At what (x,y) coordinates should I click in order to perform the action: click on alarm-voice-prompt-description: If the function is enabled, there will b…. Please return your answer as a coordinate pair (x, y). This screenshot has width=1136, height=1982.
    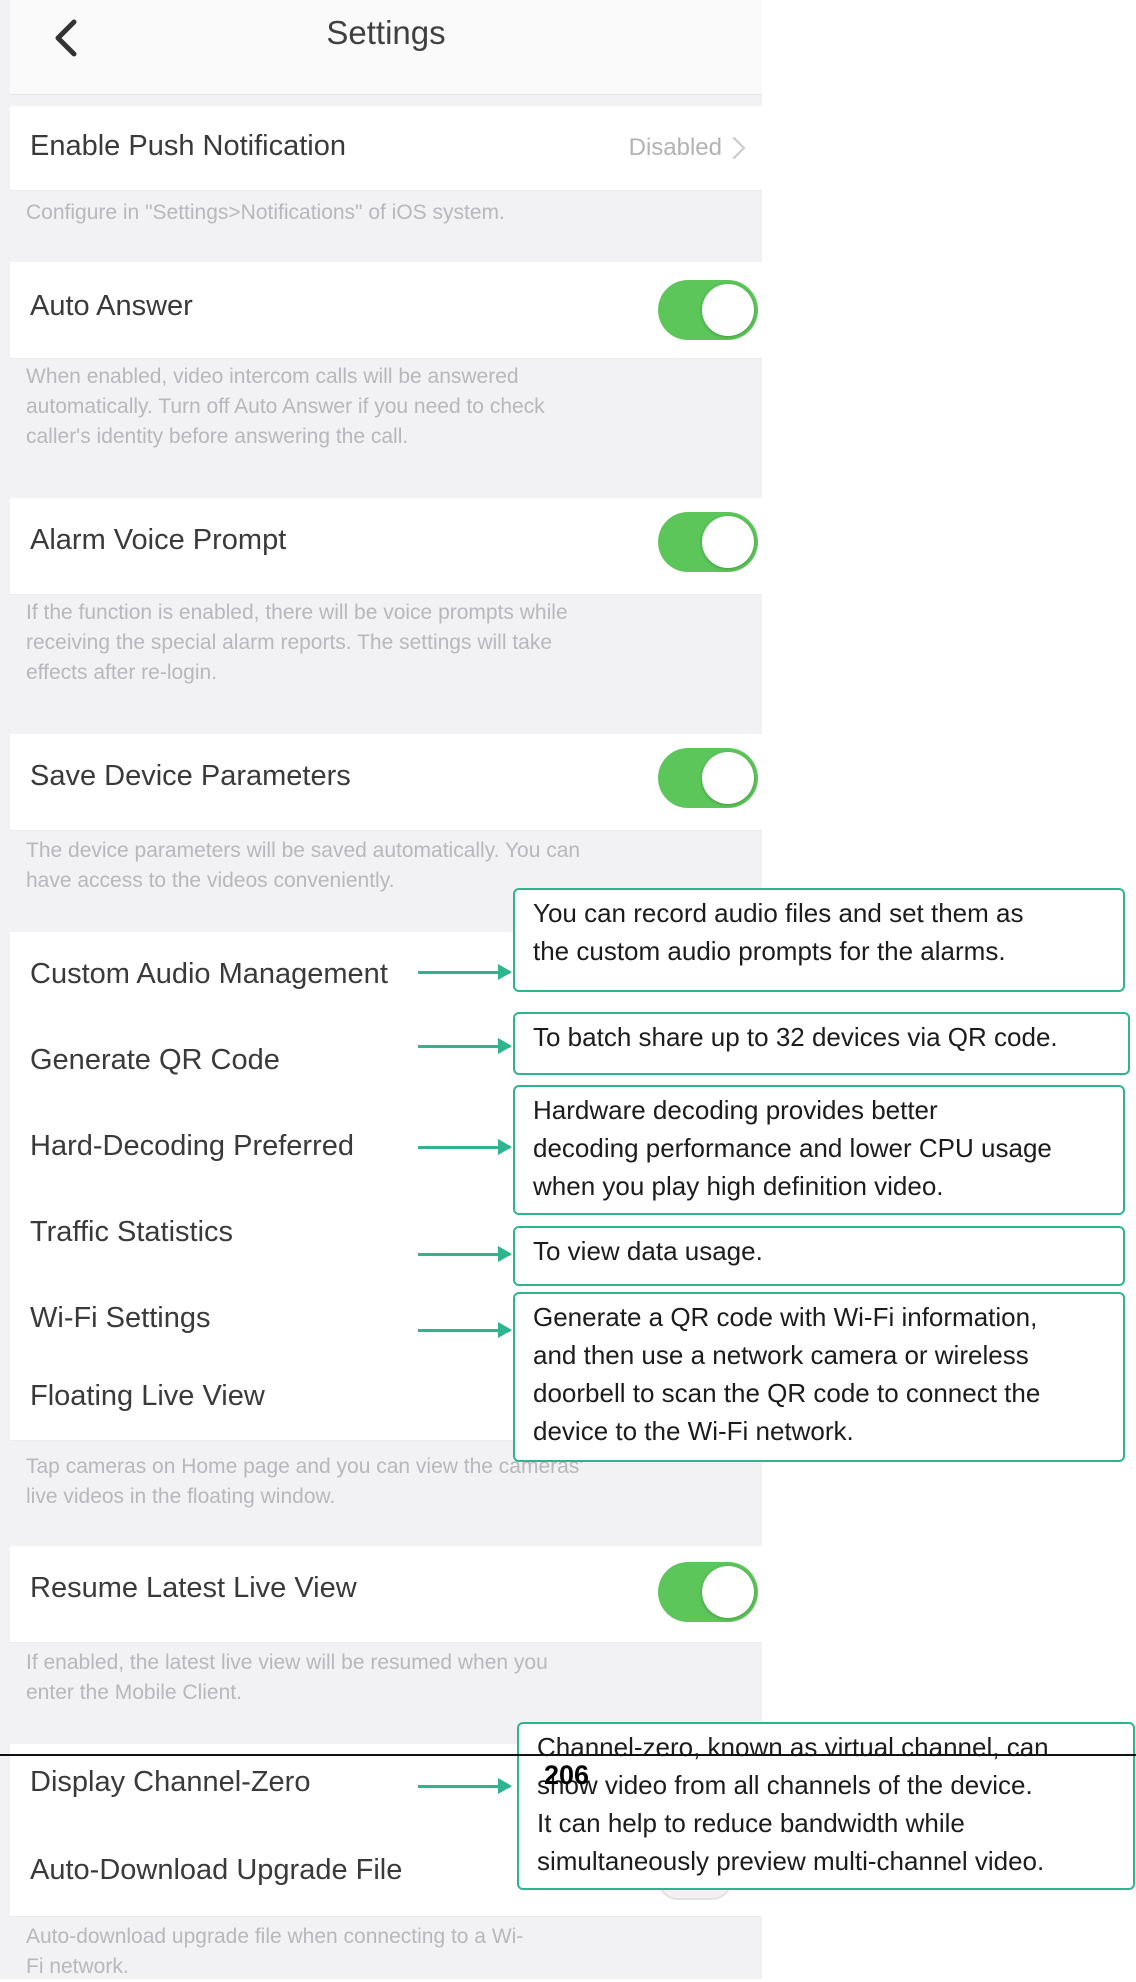
    Looking at the image, I should click on (297, 642).